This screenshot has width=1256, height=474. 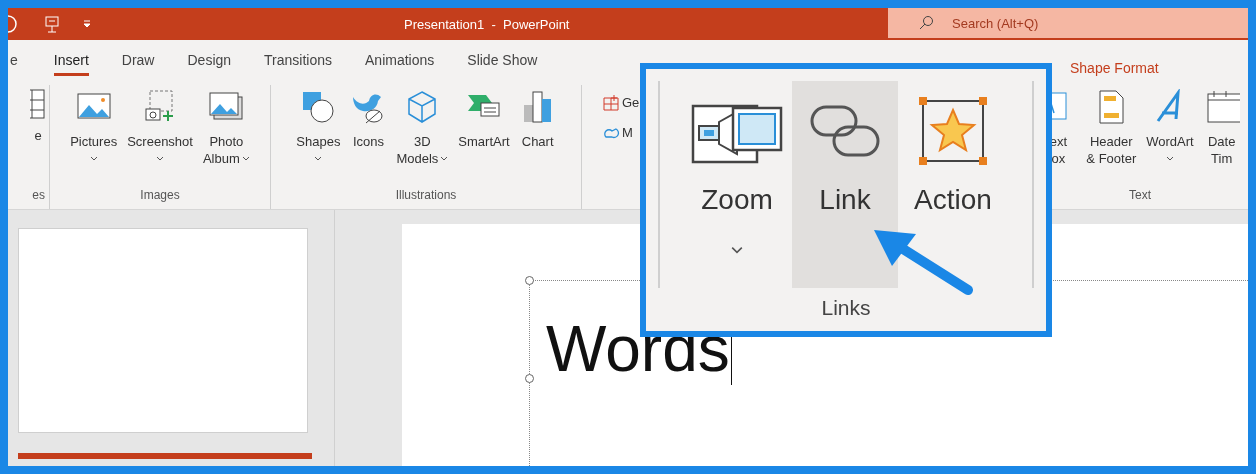 What do you see at coordinates (226, 135) in the screenshot?
I see `ribbon-button: Photo Album` at bounding box center [226, 135].